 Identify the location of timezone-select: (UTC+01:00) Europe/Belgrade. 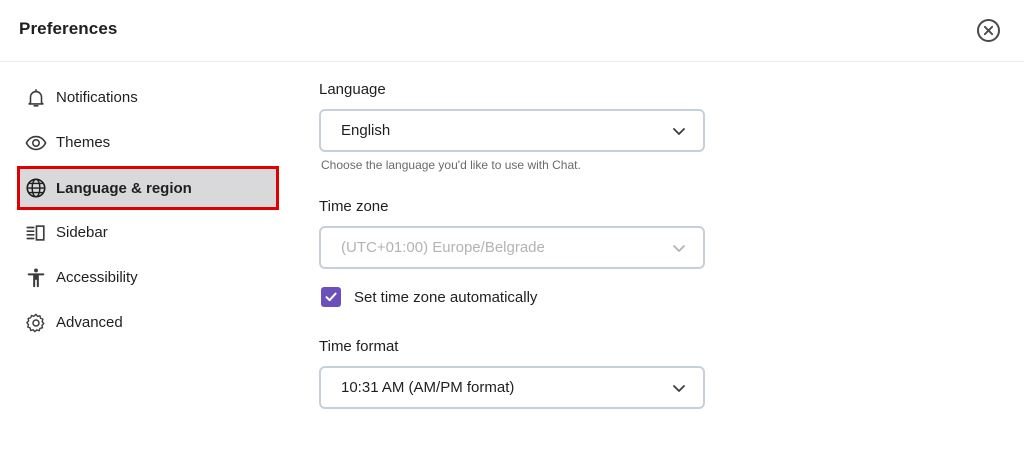
(512, 247).